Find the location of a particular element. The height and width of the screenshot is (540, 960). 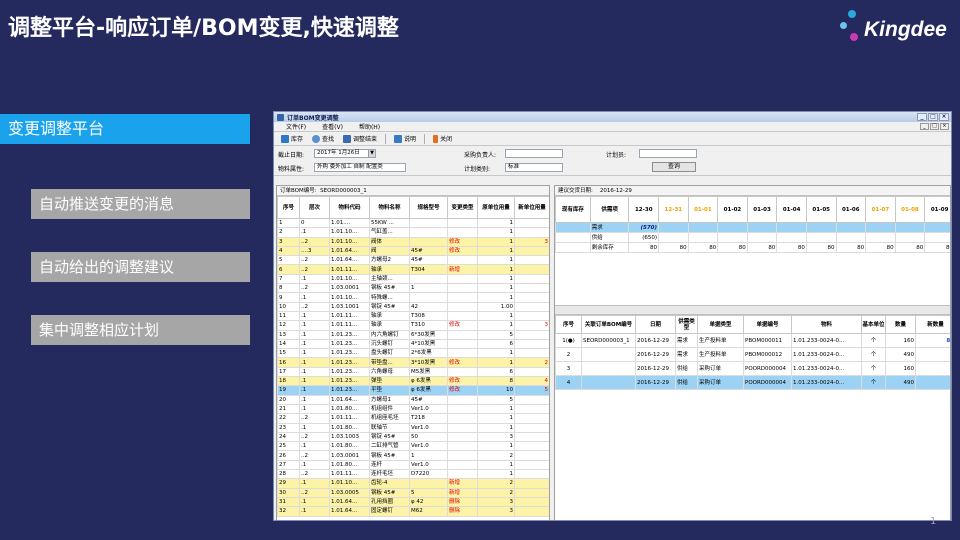

table-cell: 19 is located at coordinates (288, 390).